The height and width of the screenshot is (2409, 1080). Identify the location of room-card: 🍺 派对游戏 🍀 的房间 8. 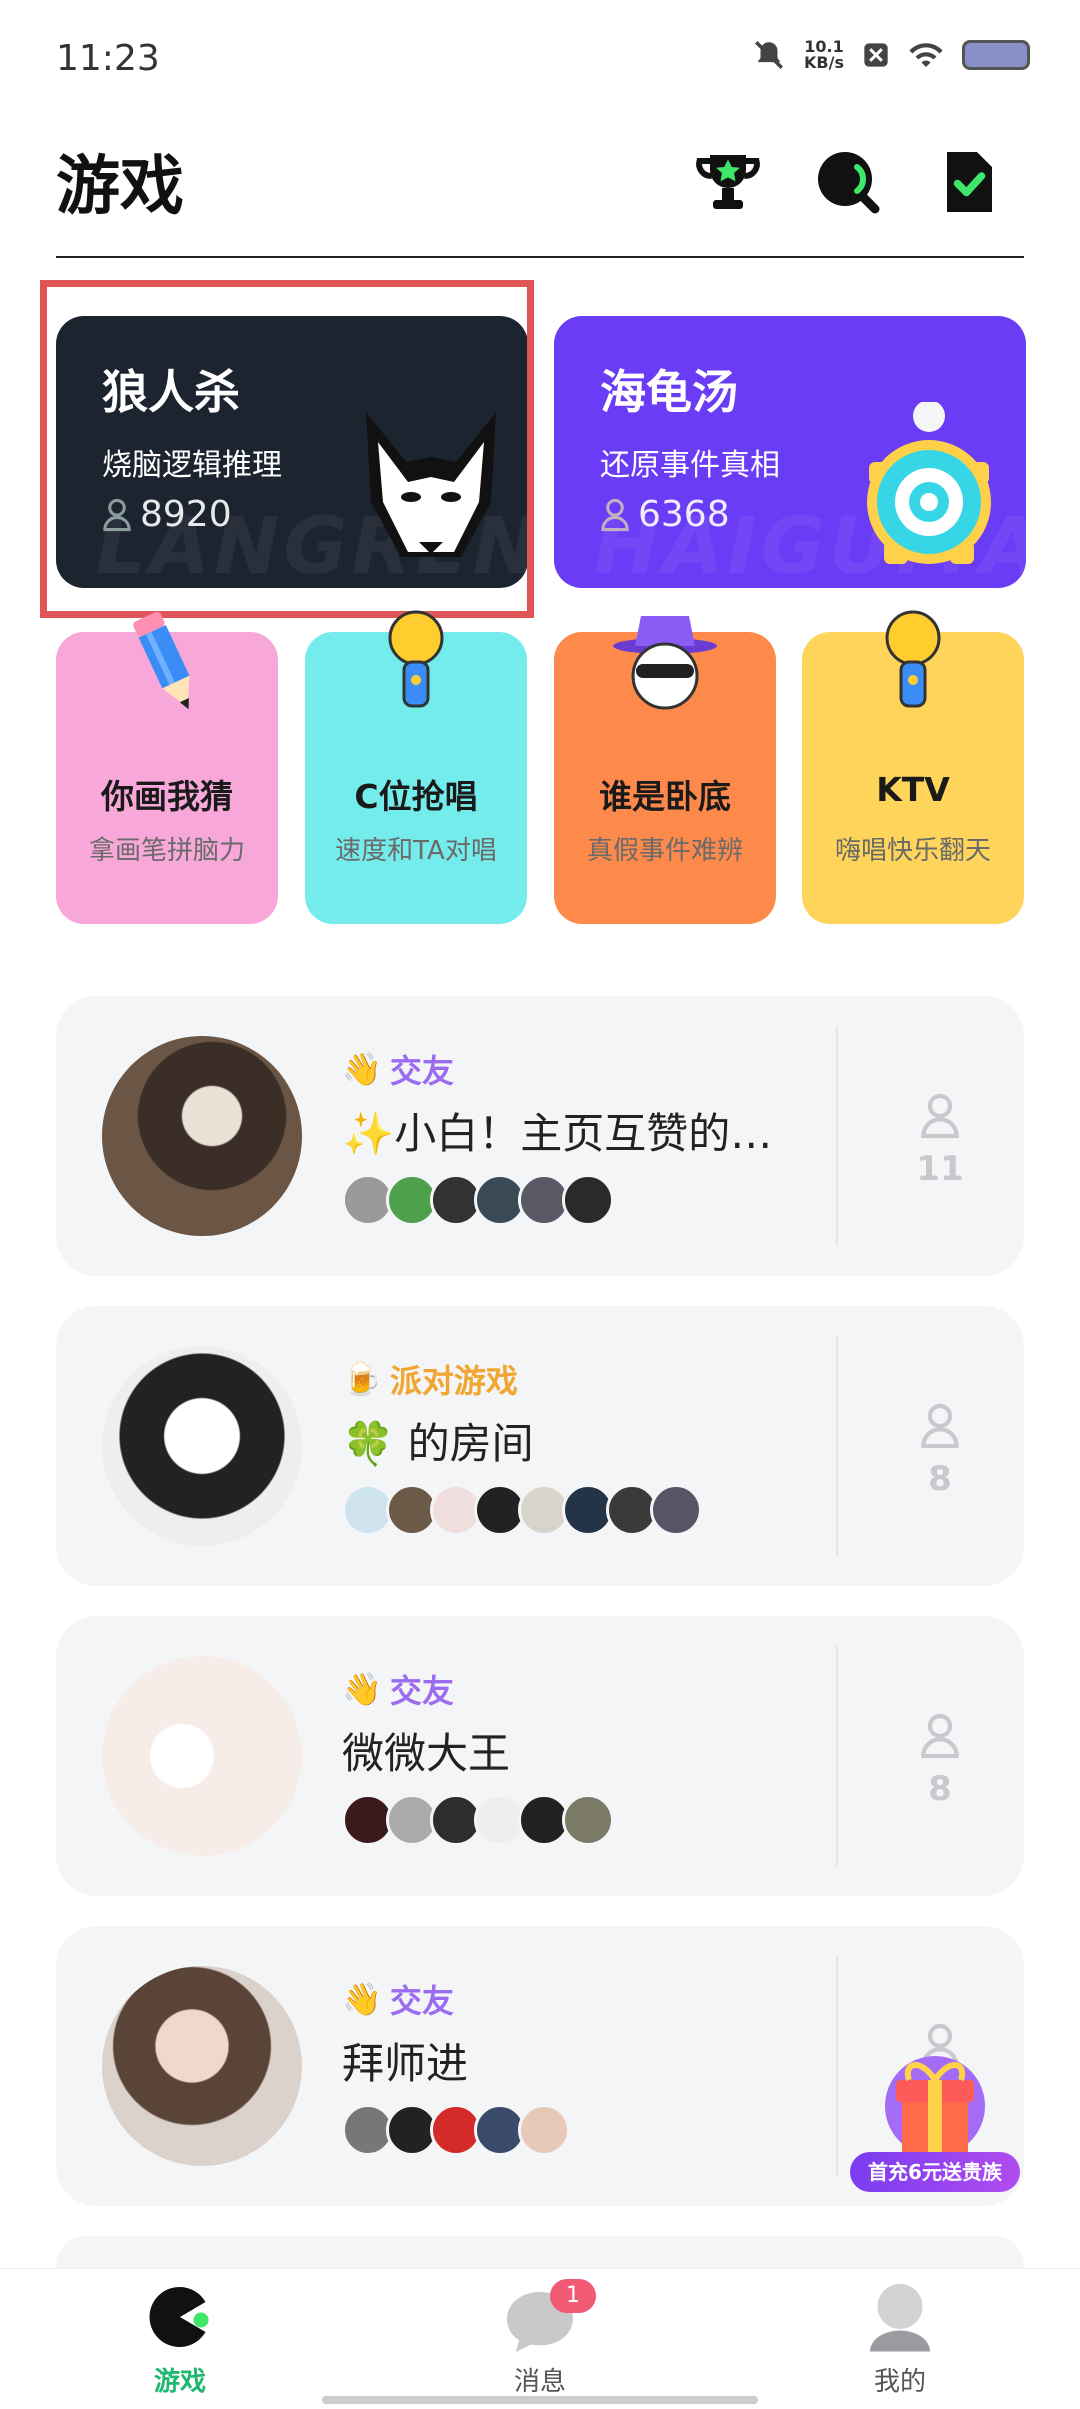
(540, 1446).